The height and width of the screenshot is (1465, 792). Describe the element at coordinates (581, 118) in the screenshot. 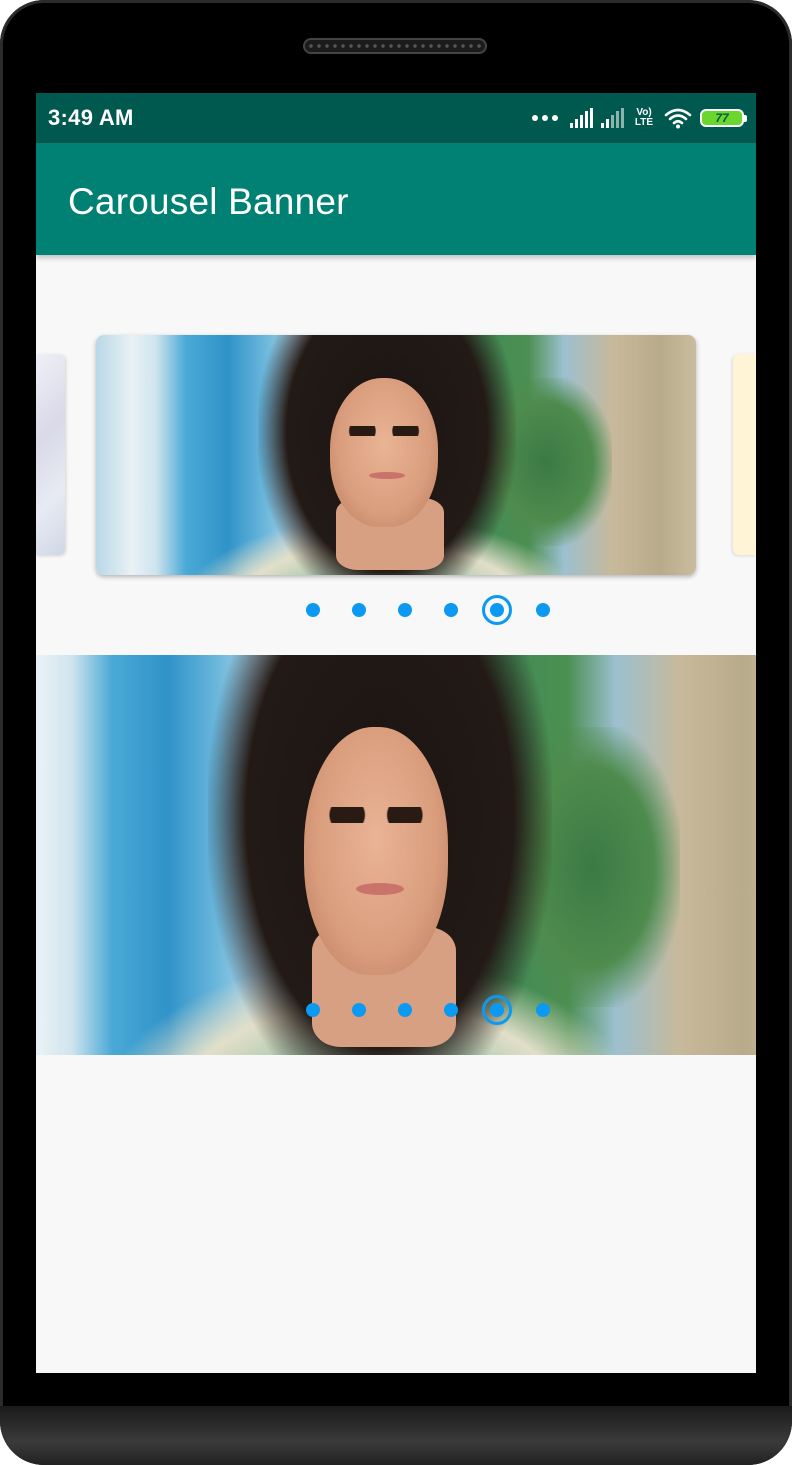

I see `signal-strength-icon` at that location.